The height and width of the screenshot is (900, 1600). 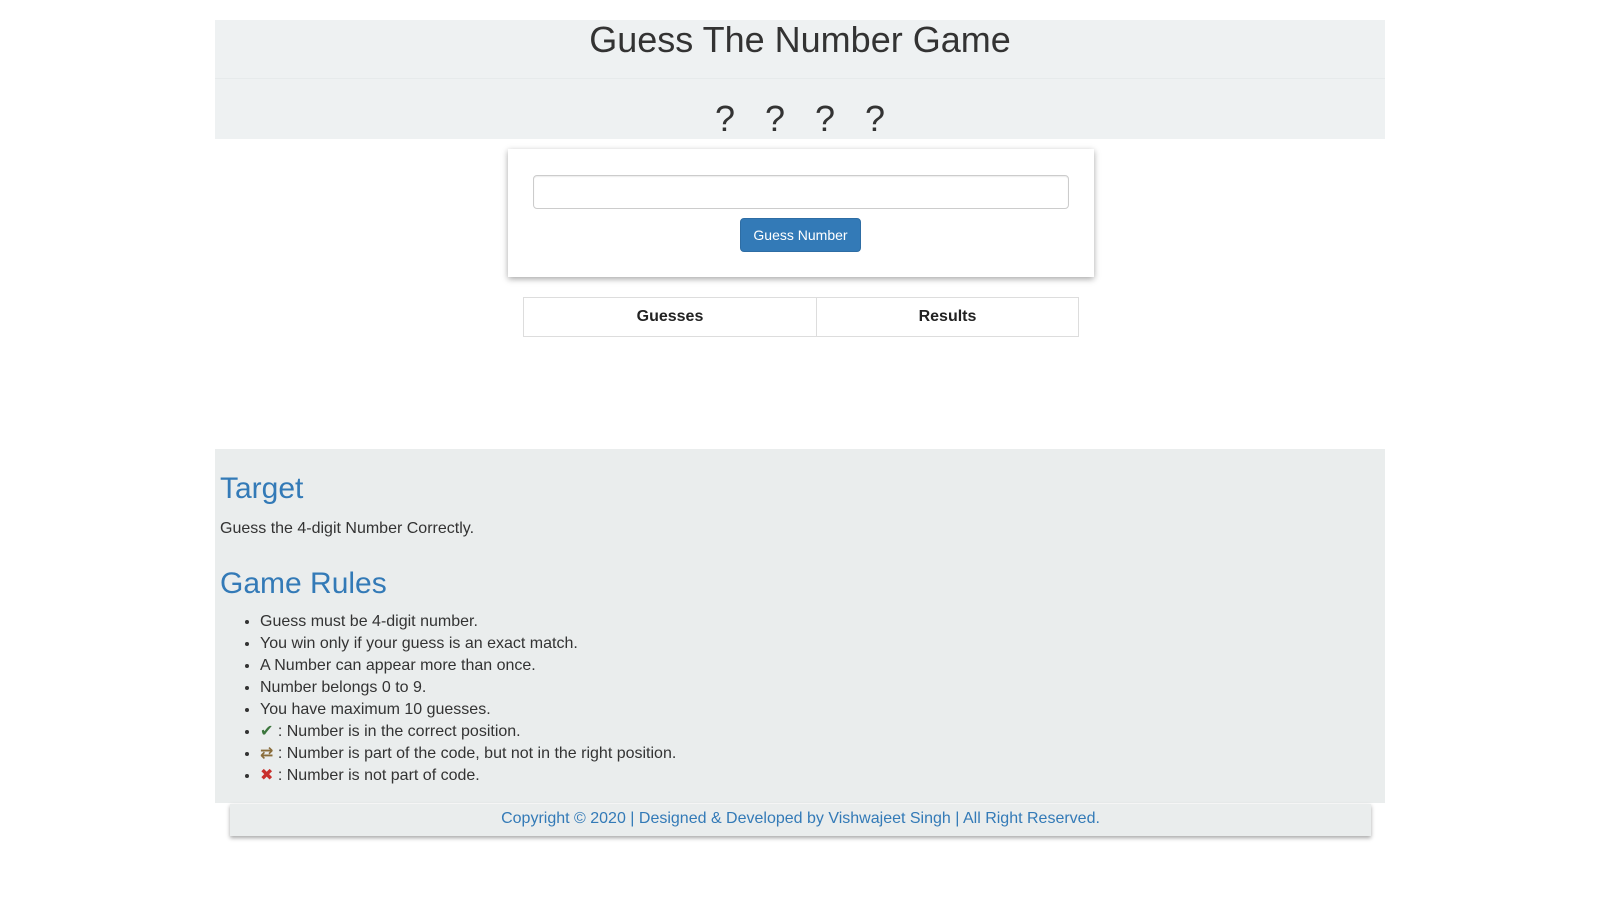 What do you see at coordinates (947, 317) in the screenshot?
I see `column-header-results: Results` at bounding box center [947, 317].